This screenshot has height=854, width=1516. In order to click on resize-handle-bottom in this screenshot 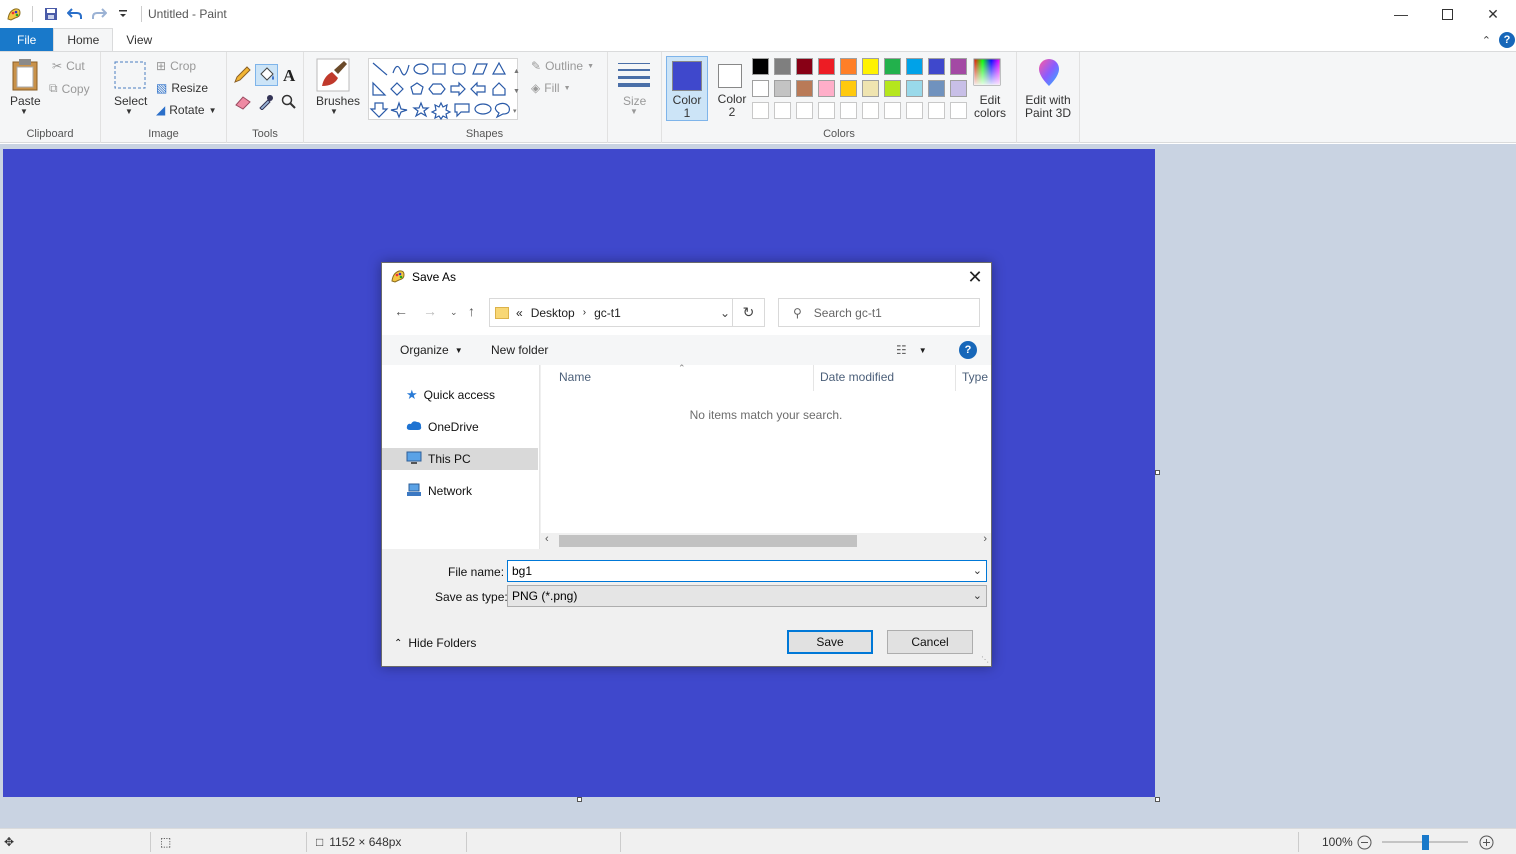, I will do `click(579, 799)`.